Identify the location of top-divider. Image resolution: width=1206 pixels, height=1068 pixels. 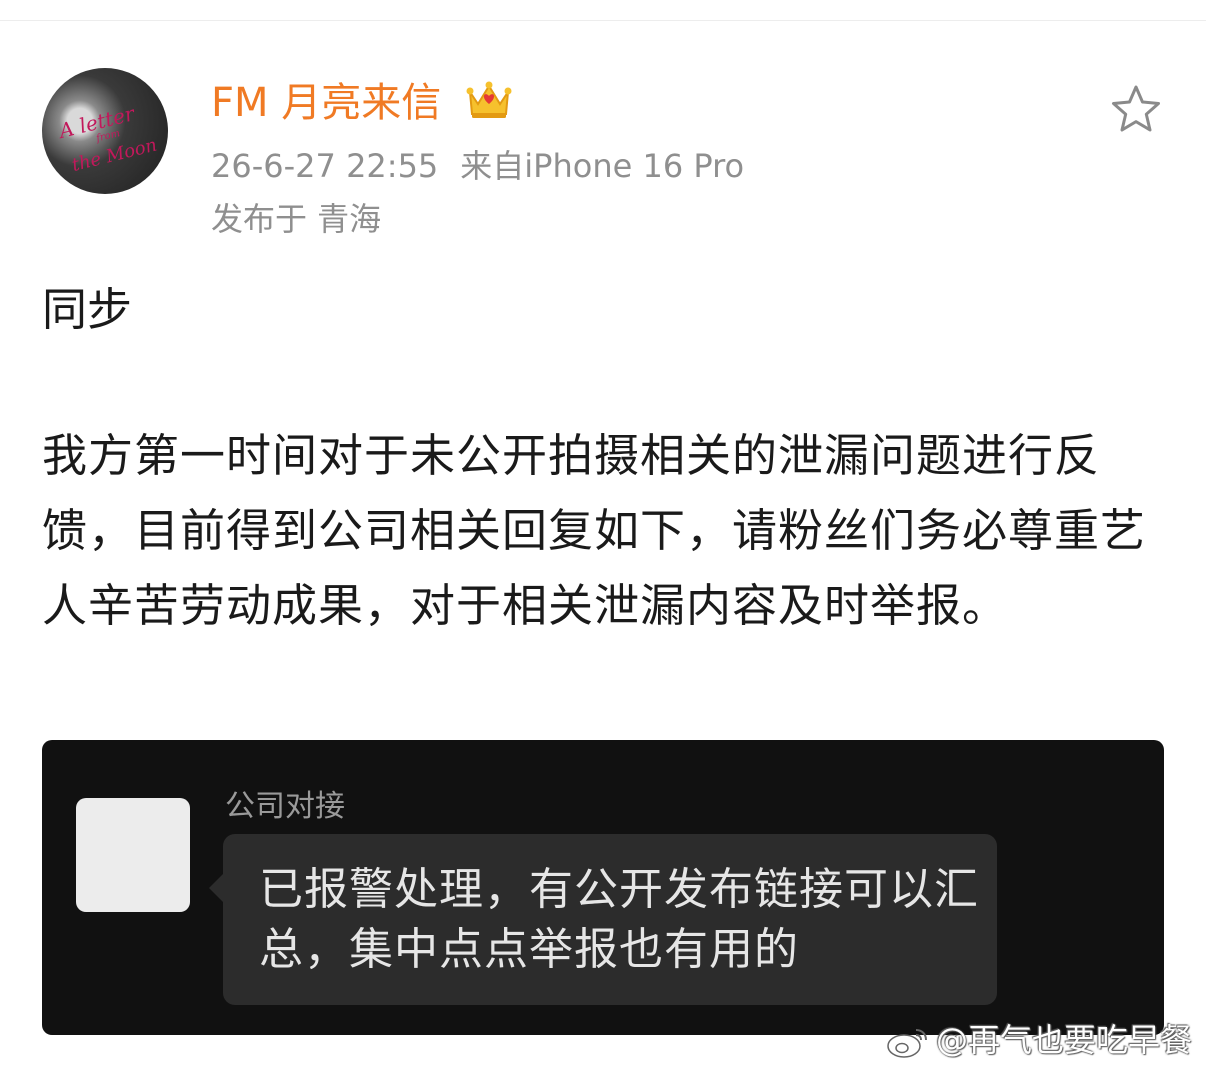
(603, 20).